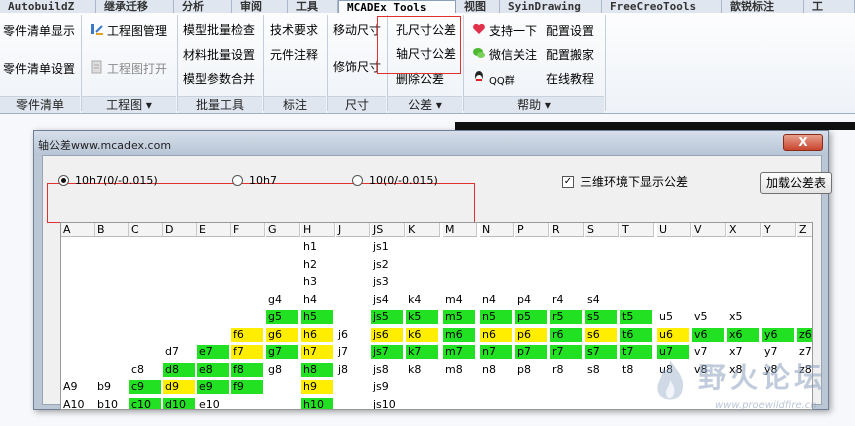 The width and height of the screenshot is (855, 426). Describe the element at coordinates (566, 352) in the screenshot. I see `tolerance-cell: r7` at that location.